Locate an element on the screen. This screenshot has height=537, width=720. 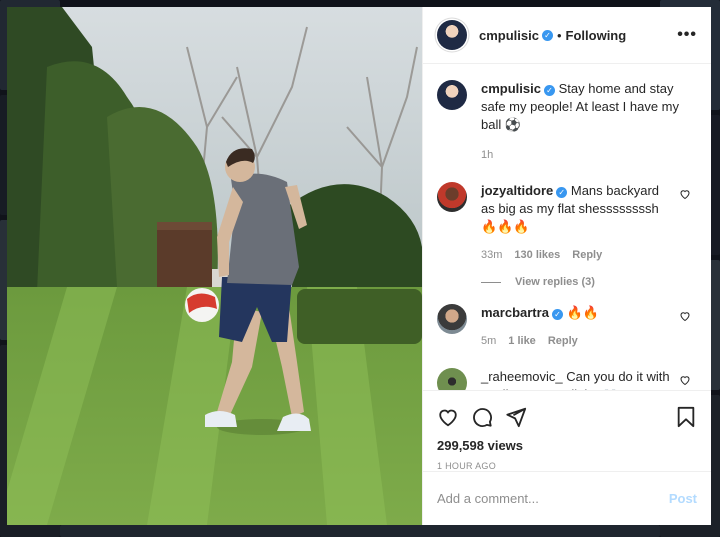
post-timestamp: 1 HOUR AGO is located at coordinates (567, 466).